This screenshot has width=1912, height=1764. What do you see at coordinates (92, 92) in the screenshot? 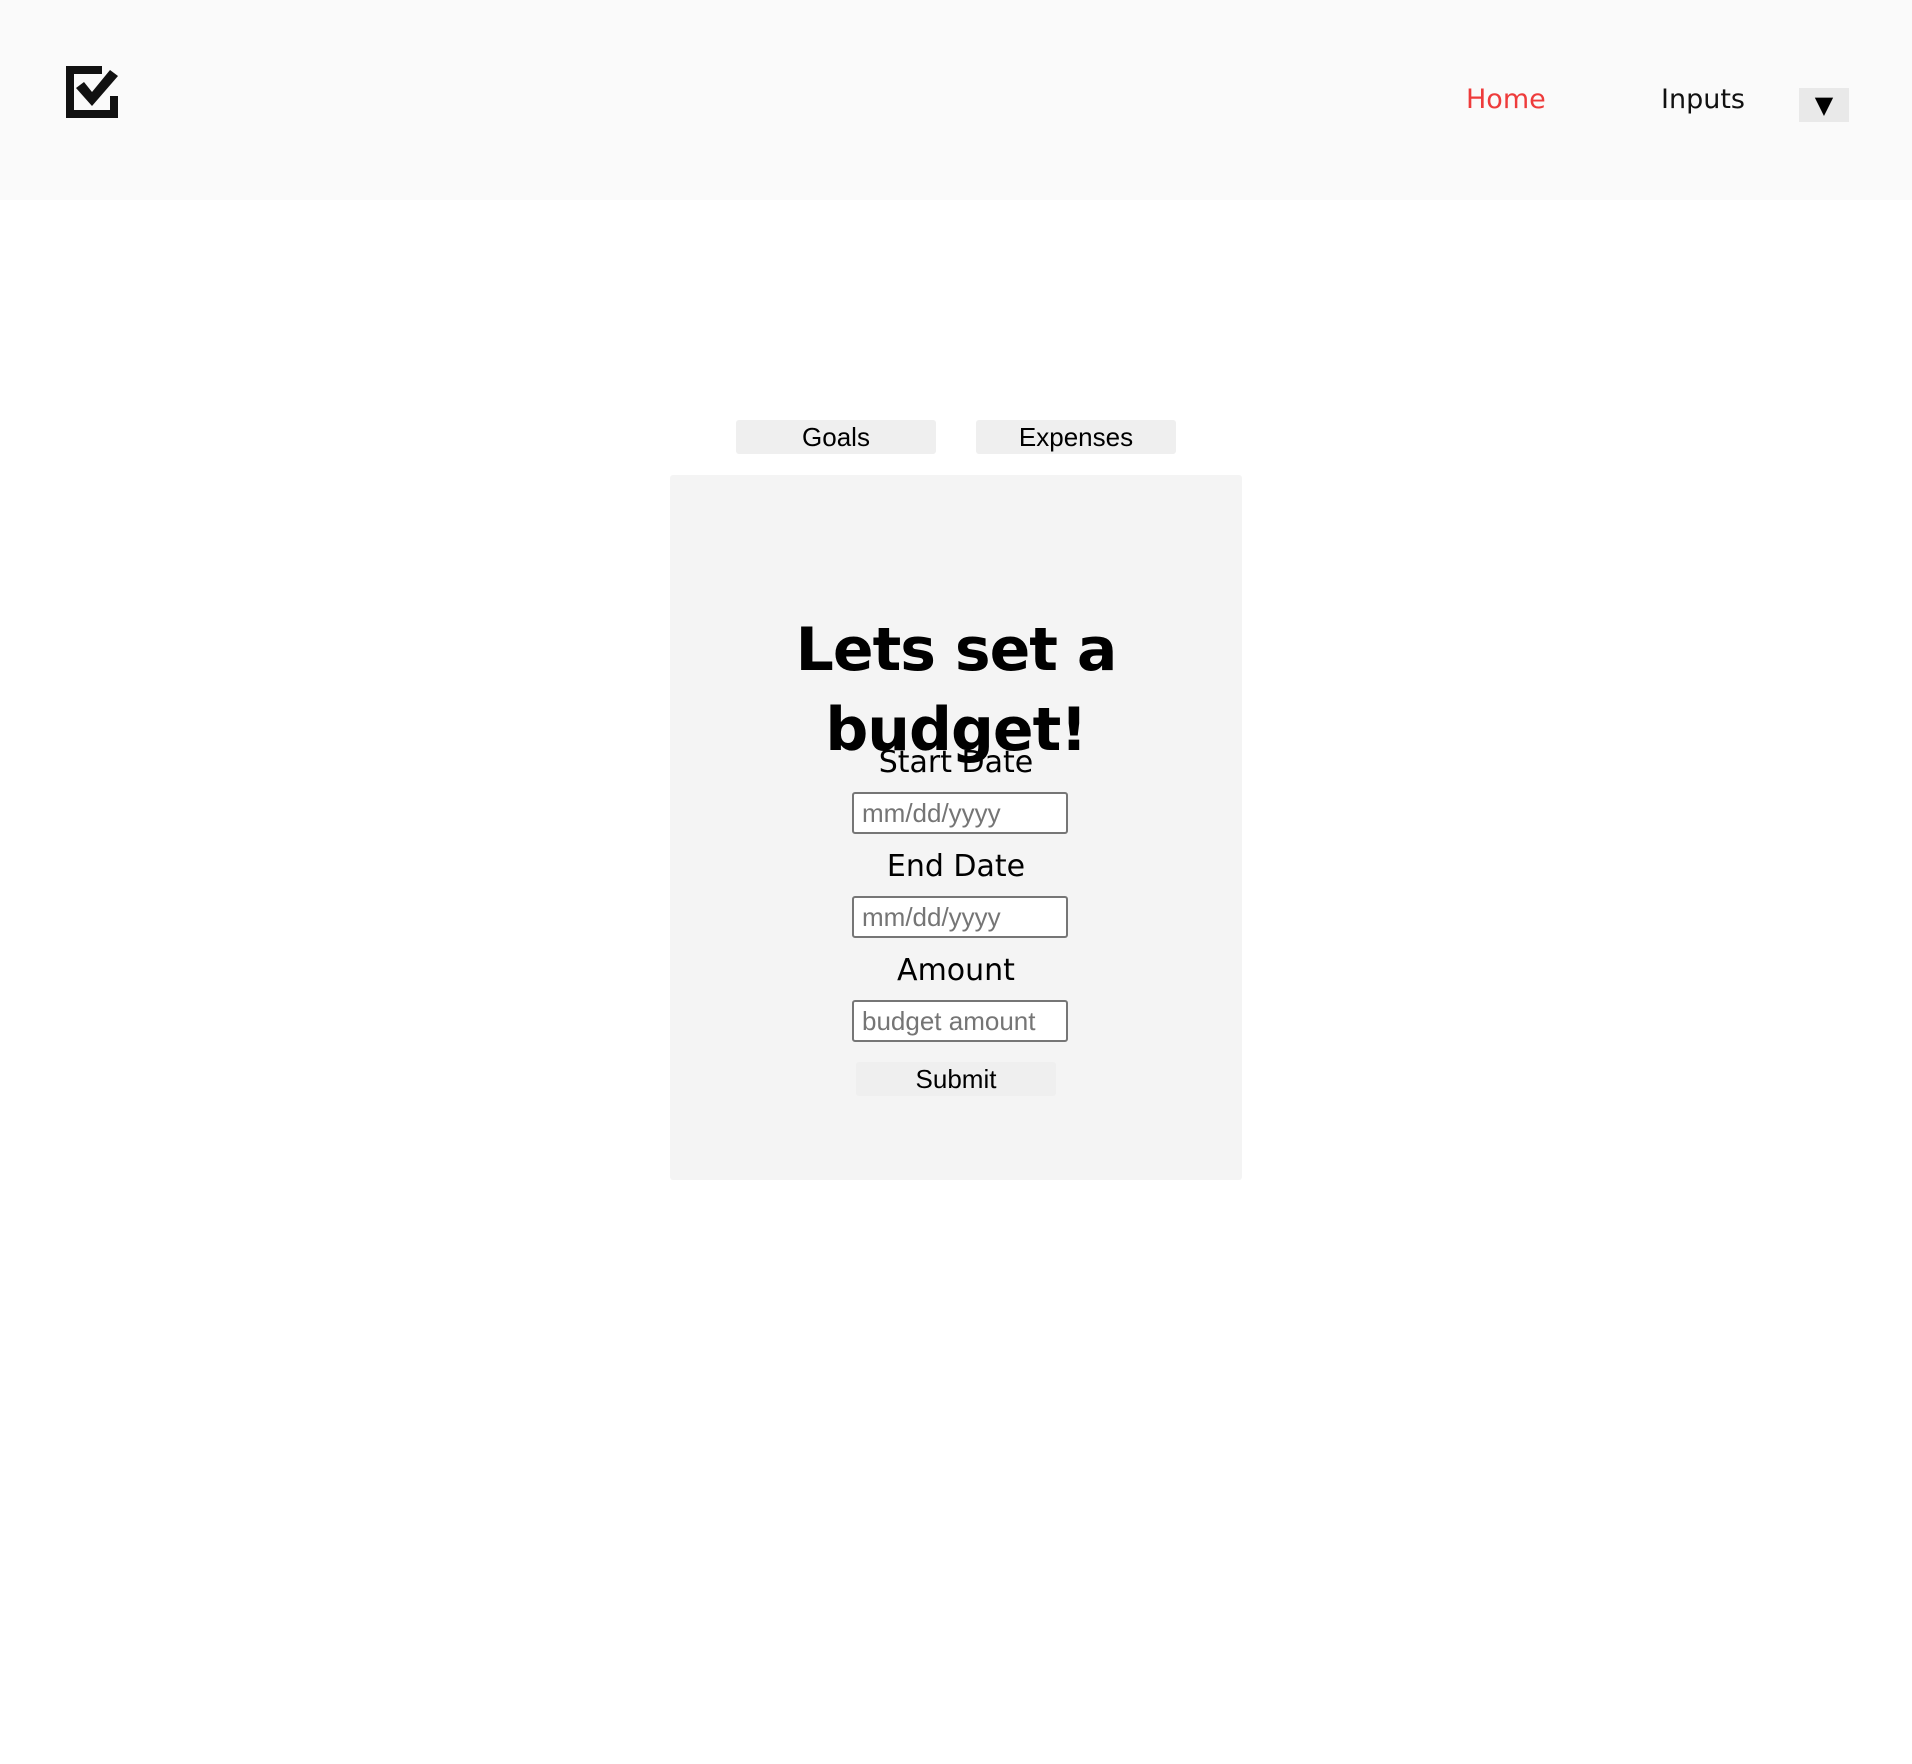
I see `checkbox-checked-icon` at bounding box center [92, 92].